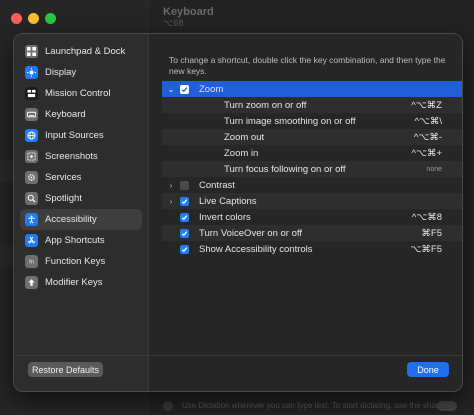  I want to click on shortcut-row: Zoom out ^⌥⌘-, so click(312, 137).